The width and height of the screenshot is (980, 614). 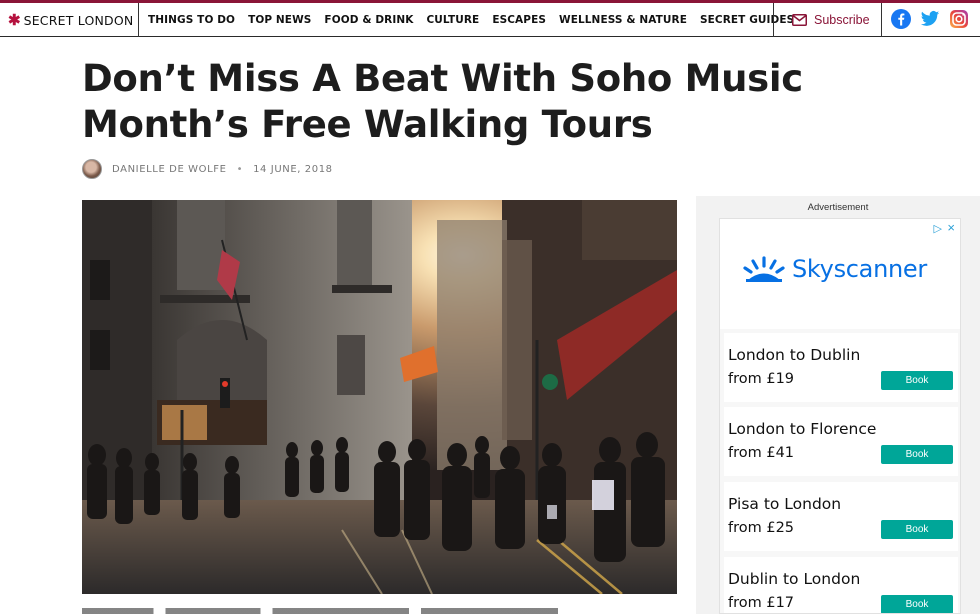 What do you see at coordinates (951, 227) in the screenshot?
I see `close-icon: ×` at bounding box center [951, 227].